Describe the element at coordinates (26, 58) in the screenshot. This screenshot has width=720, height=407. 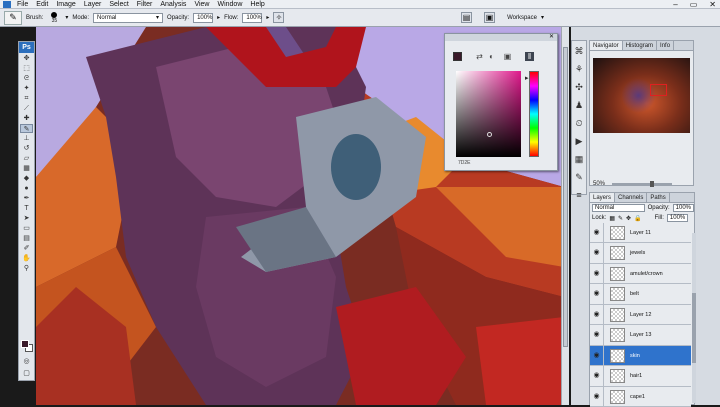
I see `move-tool-icon: ✥` at that location.